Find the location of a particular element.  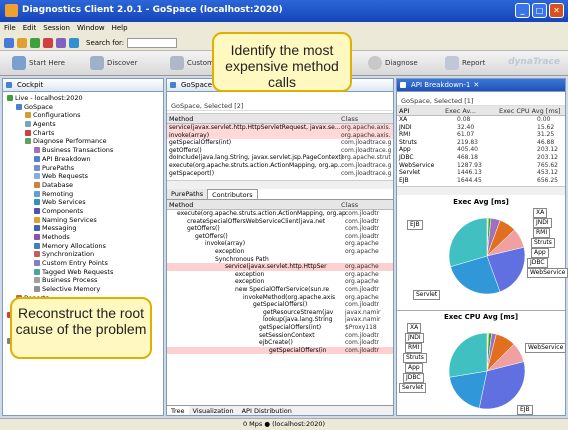

cockpit-item: API Breakdown is located at coordinates (85, 159).